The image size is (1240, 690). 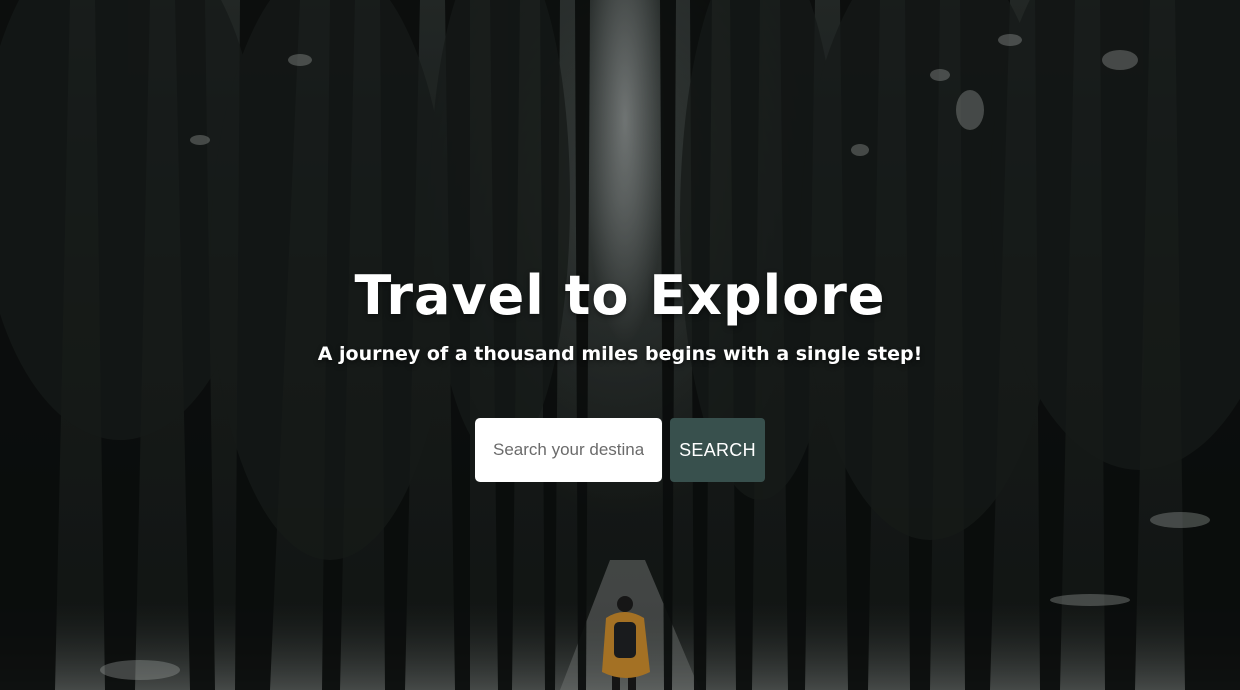 I want to click on search-button: SEARCH, so click(x=717, y=450).